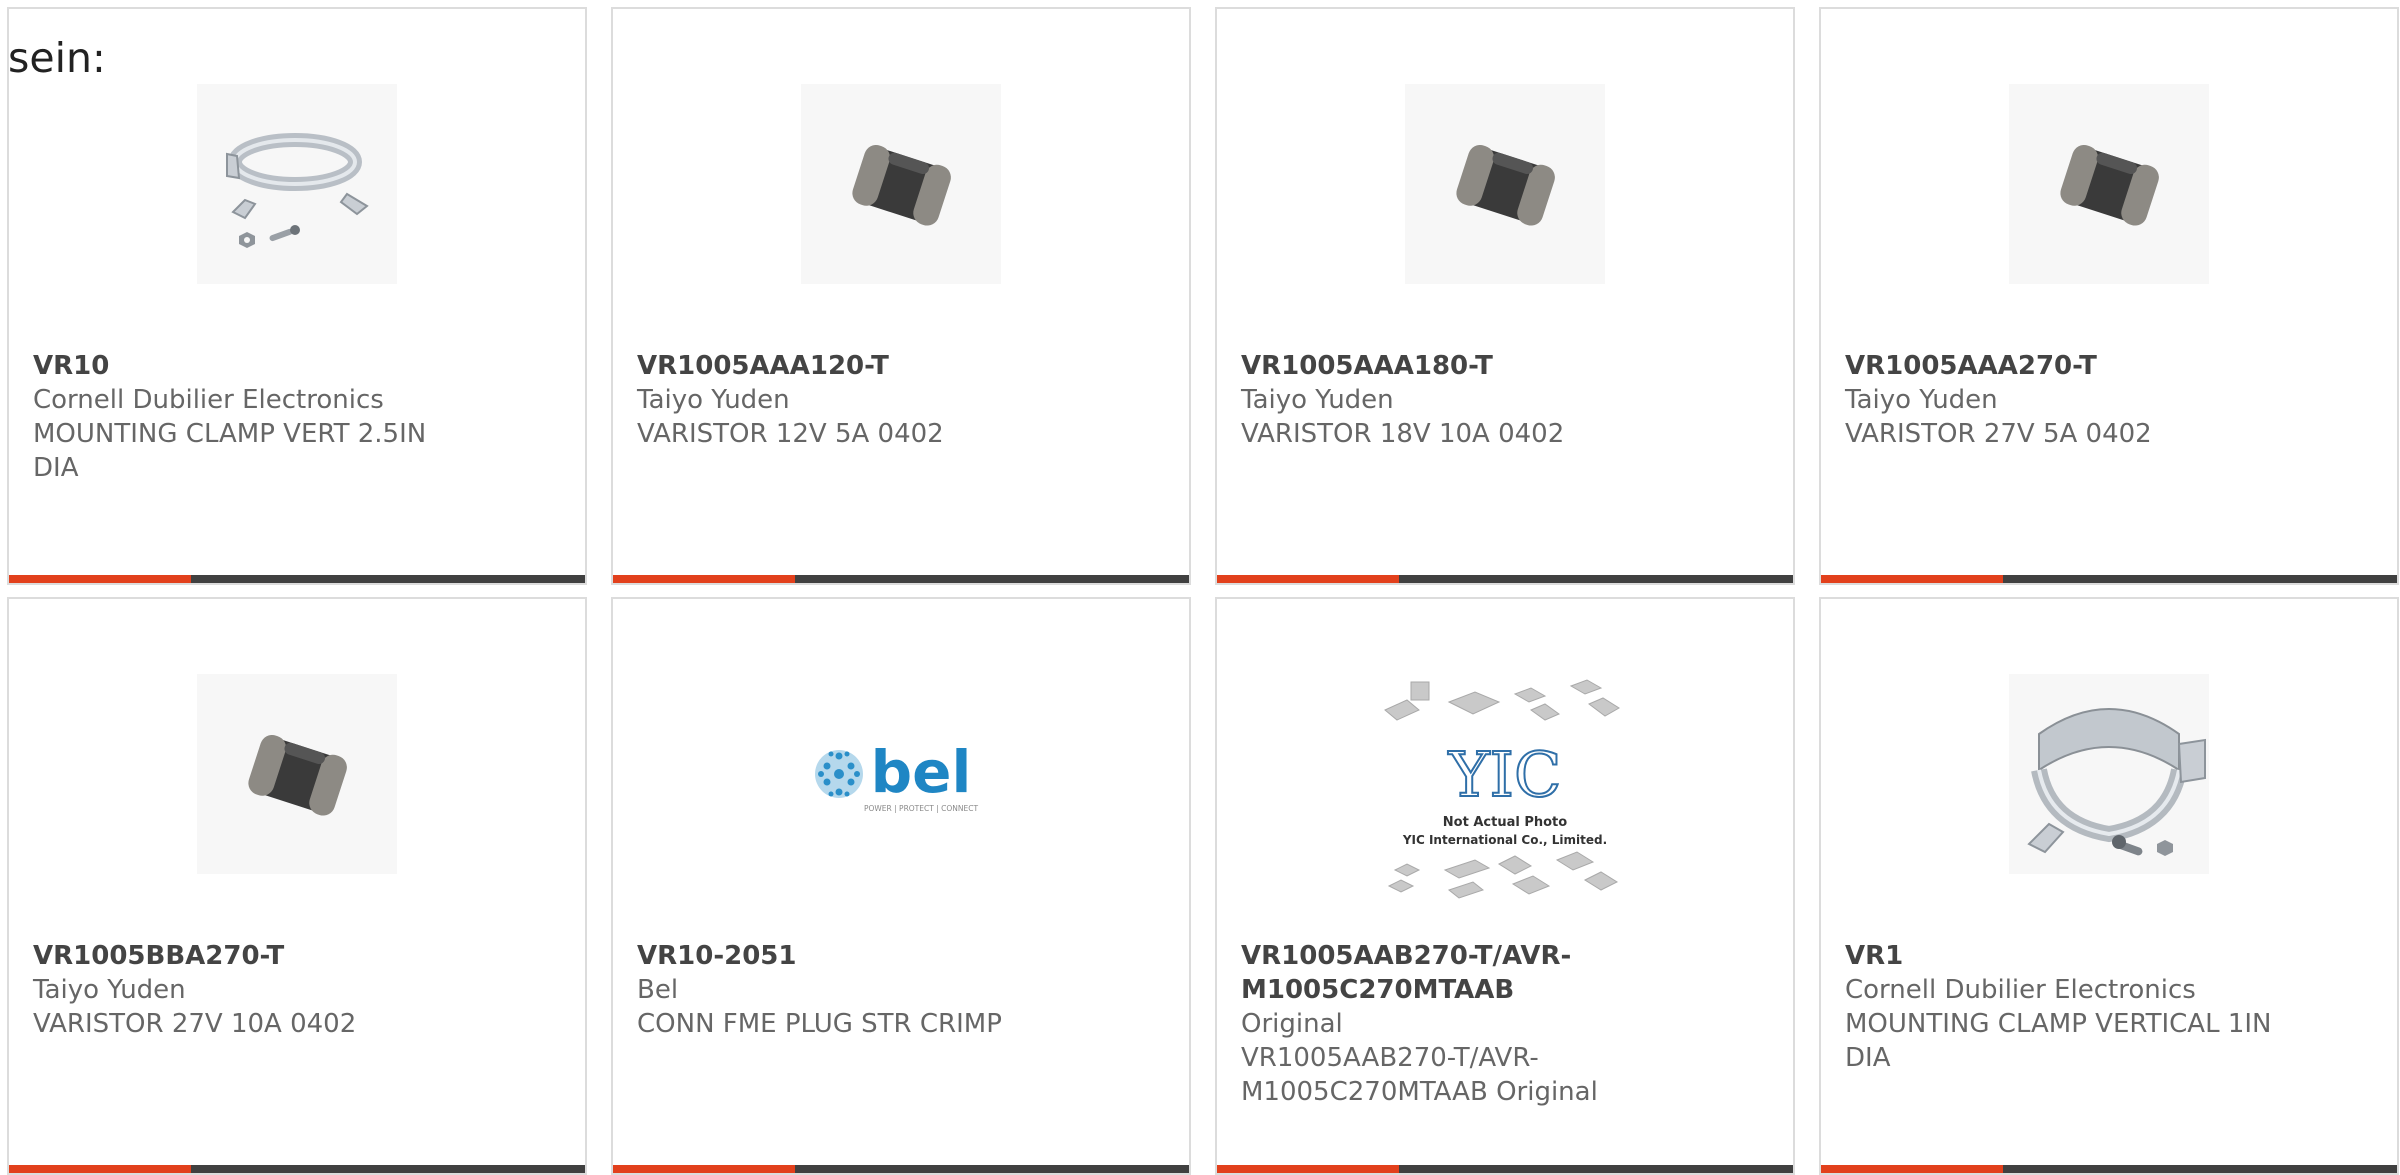 The height and width of the screenshot is (1175, 2400). Describe the element at coordinates (658, 990) in the screenshot. I see `manufacturer: Bel` at that location.